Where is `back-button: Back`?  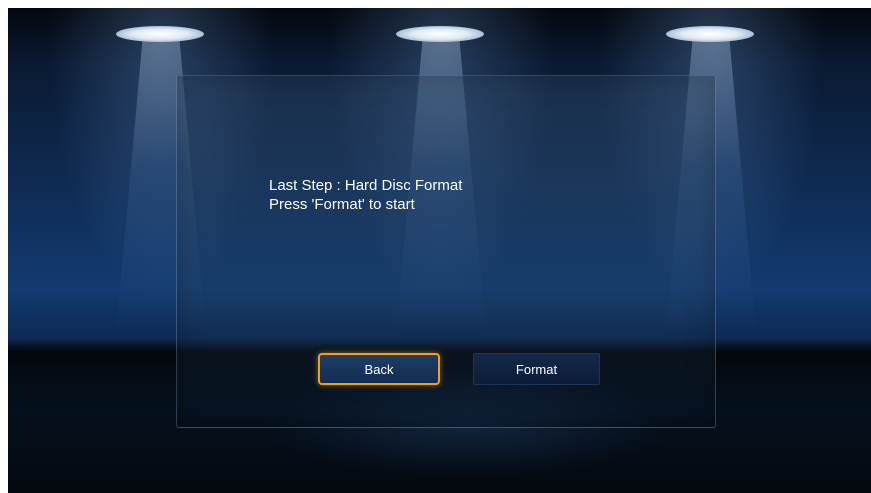
back-button: Back is located at coordinates (379, 369).